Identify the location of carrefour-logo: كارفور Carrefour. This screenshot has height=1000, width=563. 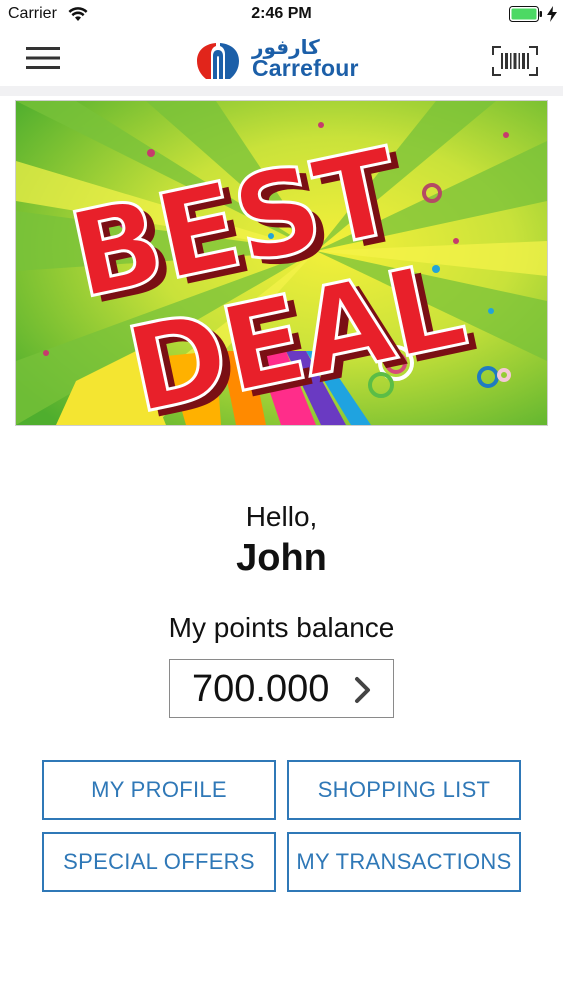
(284, 59).